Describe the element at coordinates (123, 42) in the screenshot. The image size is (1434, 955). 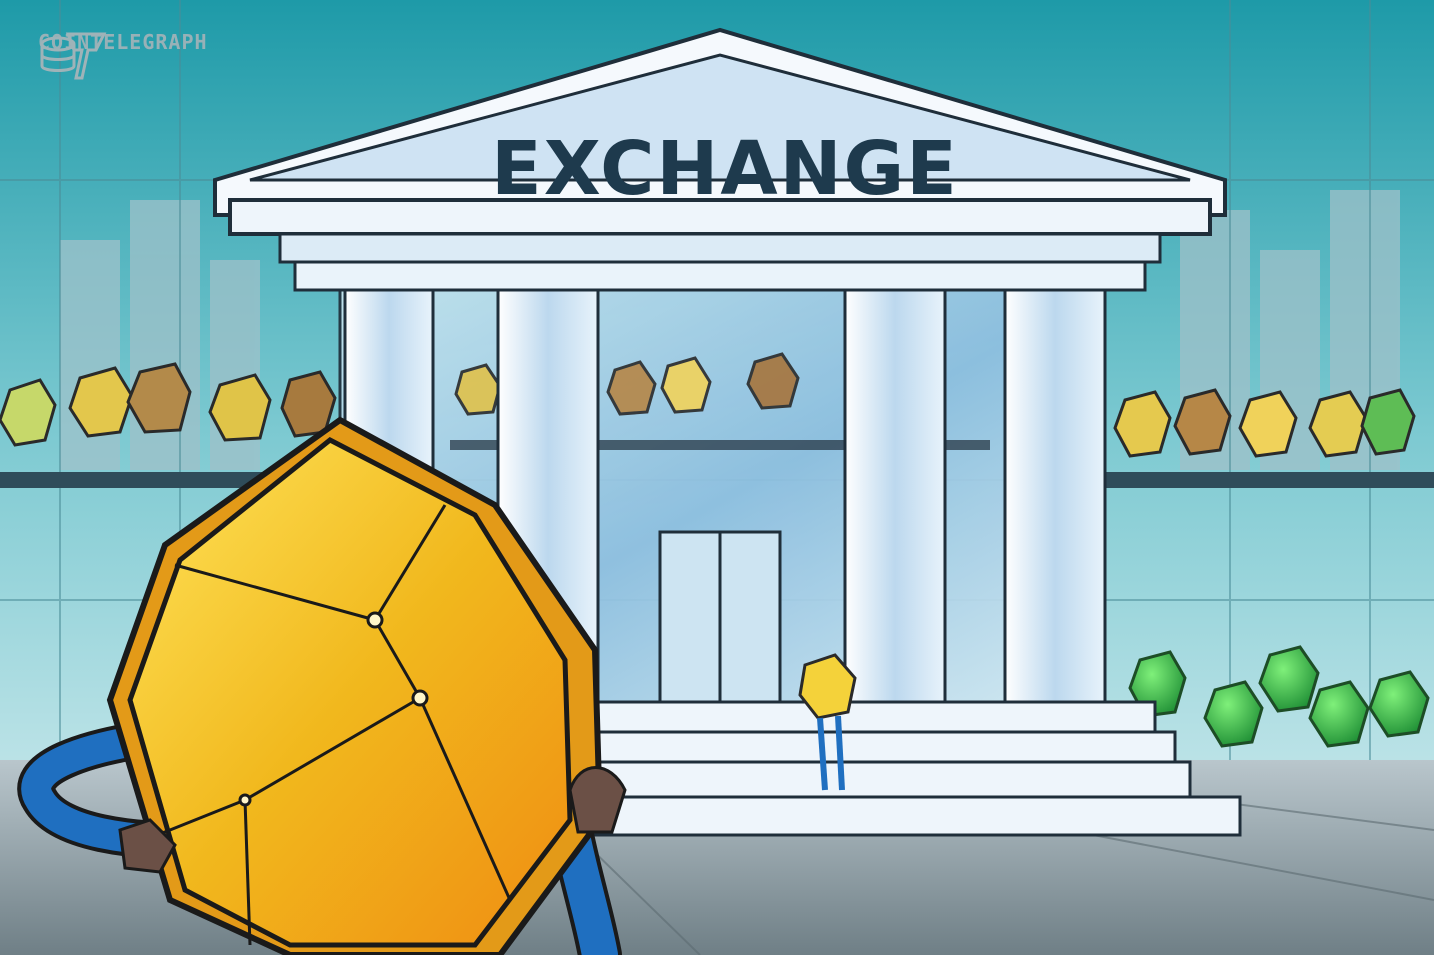
I see `brand-name: COINTELEGRAPH` at that location.